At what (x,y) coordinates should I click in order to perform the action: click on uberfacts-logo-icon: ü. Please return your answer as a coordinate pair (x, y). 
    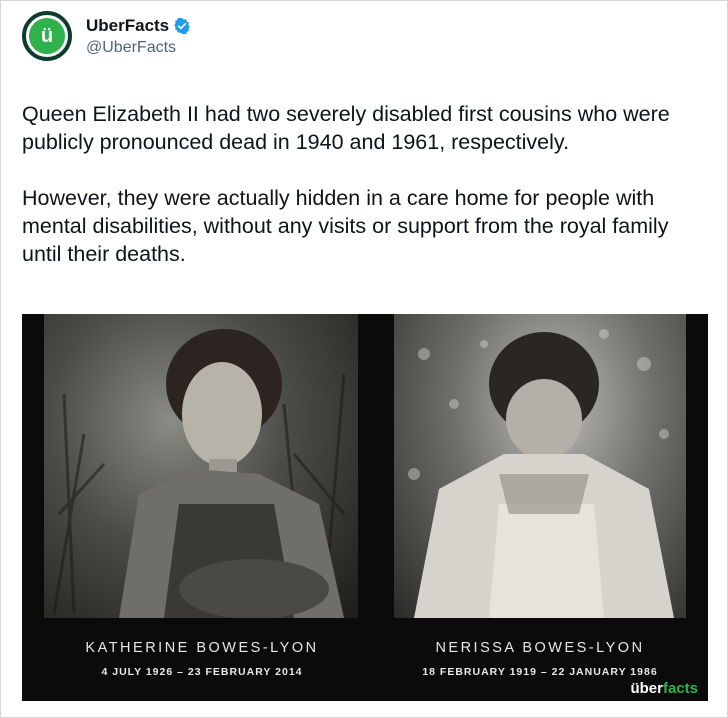
    Looking at the image, I should click on (47, 36).